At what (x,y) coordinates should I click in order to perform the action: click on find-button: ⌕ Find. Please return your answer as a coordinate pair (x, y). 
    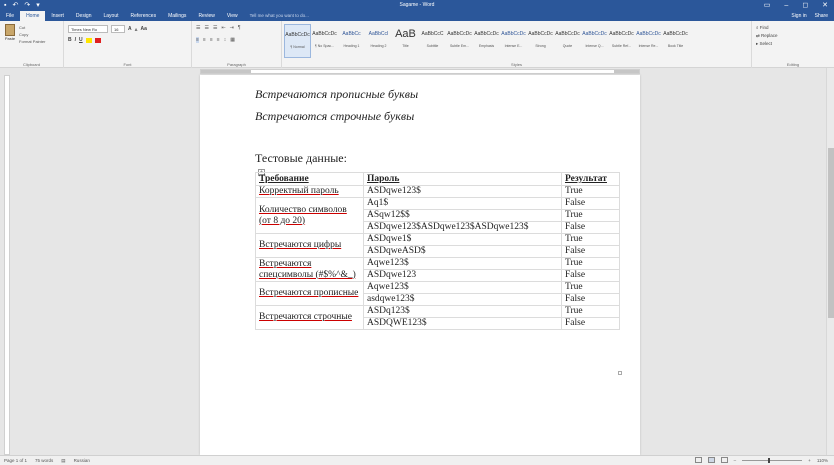
    Looking at the image, I should click on (767, 28).